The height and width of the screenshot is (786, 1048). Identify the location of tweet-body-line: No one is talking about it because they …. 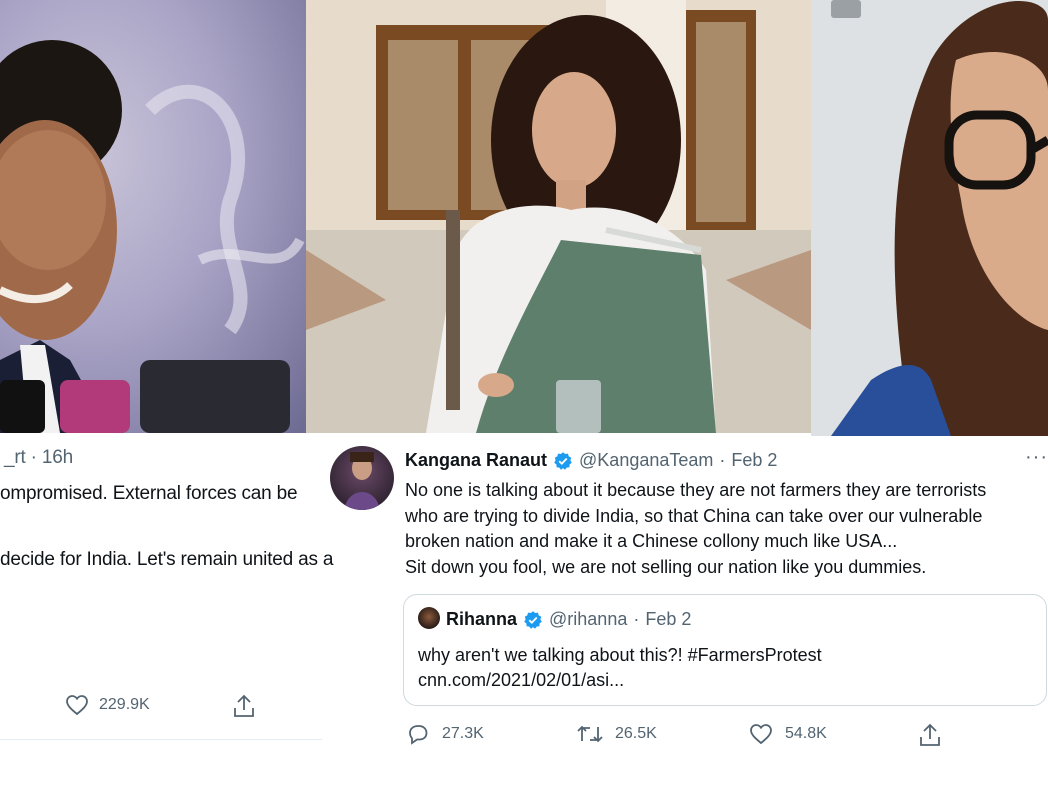
(696, 490).